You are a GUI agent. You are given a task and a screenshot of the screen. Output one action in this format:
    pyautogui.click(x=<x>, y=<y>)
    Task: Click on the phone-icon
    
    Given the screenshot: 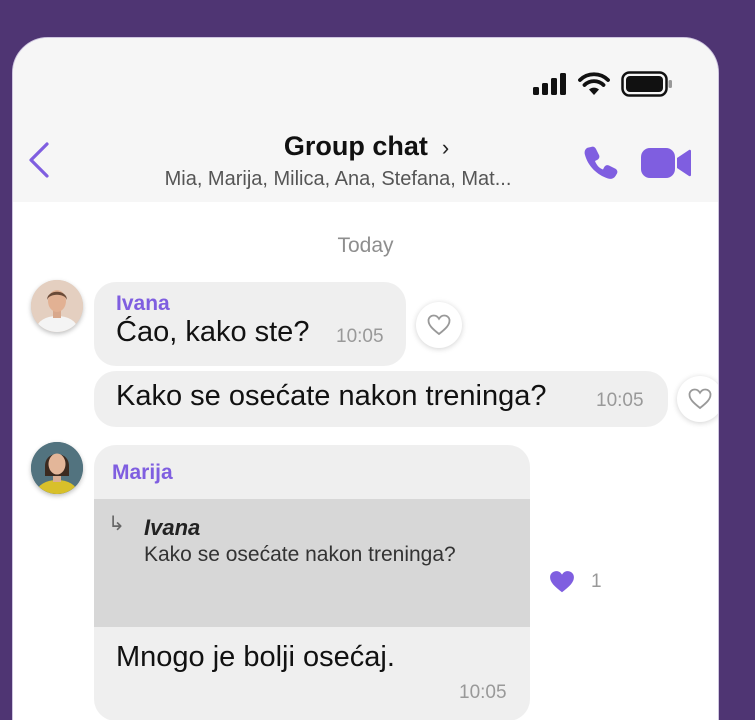 What is the action you would take?
    pyautogui.click(x=601, y=162)
    